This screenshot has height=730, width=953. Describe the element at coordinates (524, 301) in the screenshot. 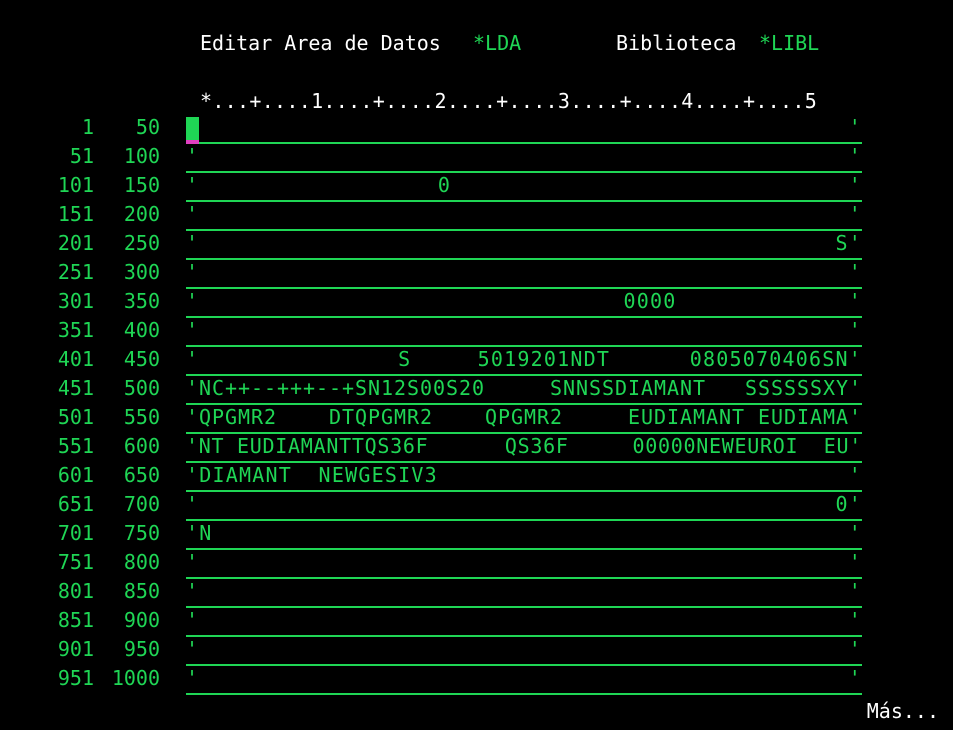

I see `field-value: ' 0000 '` at that location.